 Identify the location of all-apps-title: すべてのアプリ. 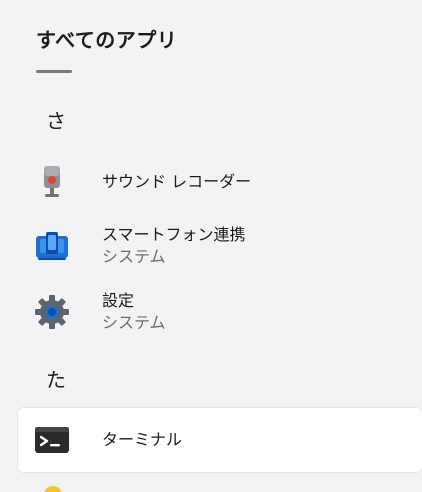
(107, 40).